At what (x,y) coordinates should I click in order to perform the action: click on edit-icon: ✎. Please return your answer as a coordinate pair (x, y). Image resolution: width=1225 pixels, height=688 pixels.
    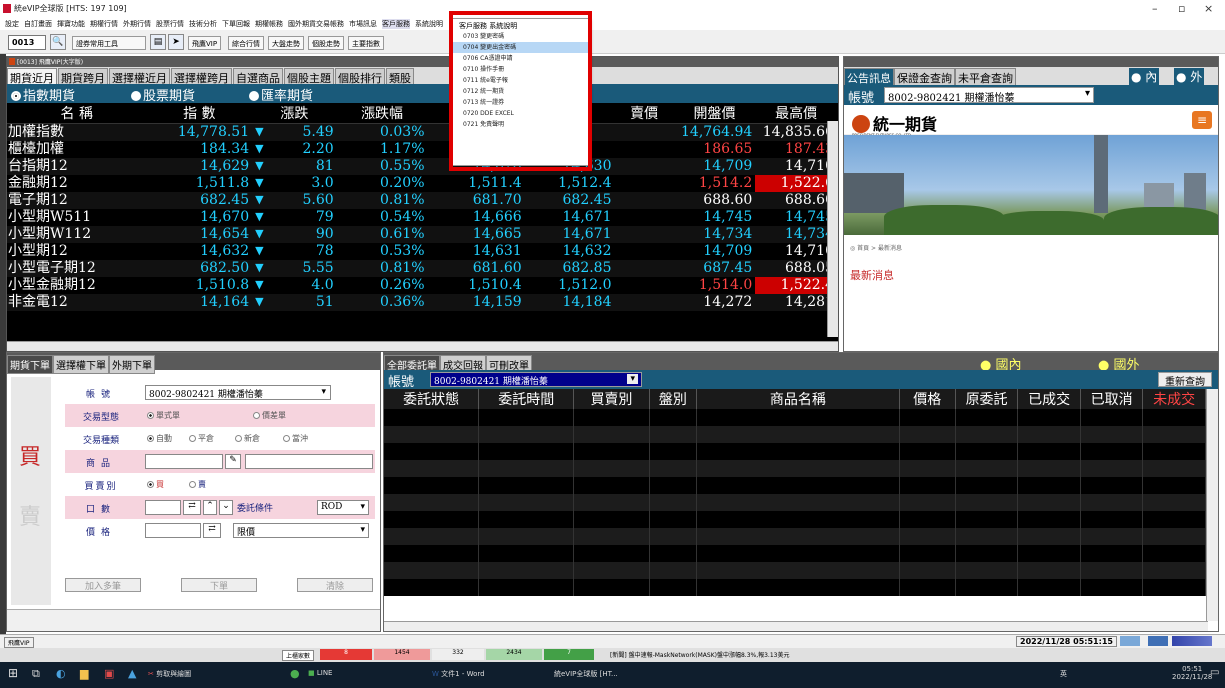
    Looking at the image, I should click on (233, 461).